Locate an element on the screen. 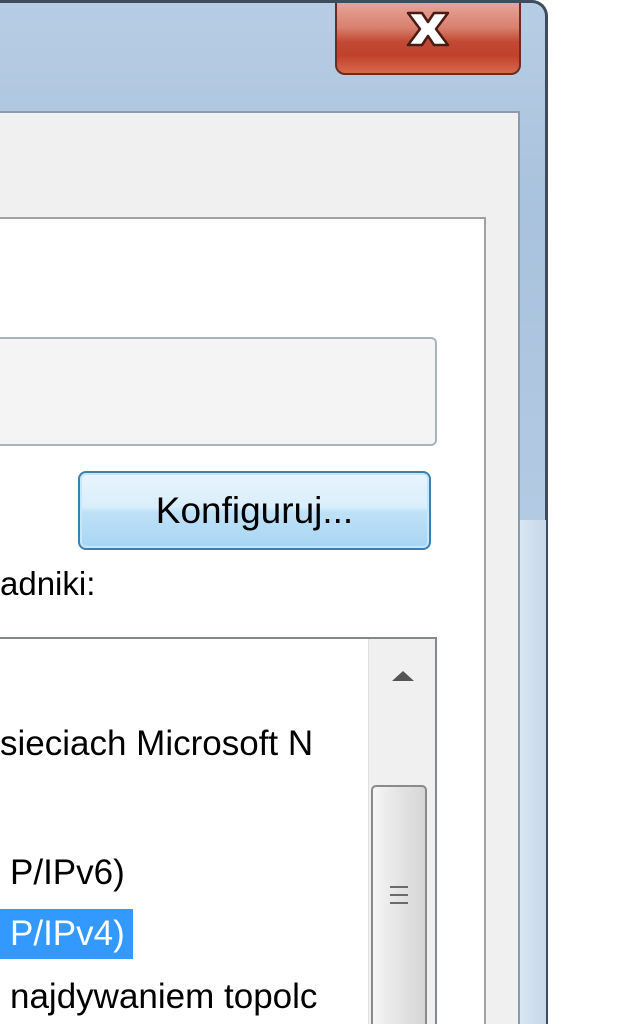  list-item: P/IPv6) is located at coordinates (62, 873).